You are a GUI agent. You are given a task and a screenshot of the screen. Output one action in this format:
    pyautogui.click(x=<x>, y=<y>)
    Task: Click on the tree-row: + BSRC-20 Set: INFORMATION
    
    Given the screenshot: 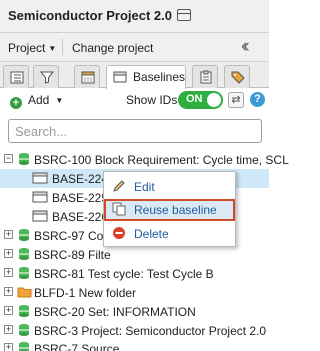 What is the action you would take?
    pyautogui.click(x=134, y=311)
    